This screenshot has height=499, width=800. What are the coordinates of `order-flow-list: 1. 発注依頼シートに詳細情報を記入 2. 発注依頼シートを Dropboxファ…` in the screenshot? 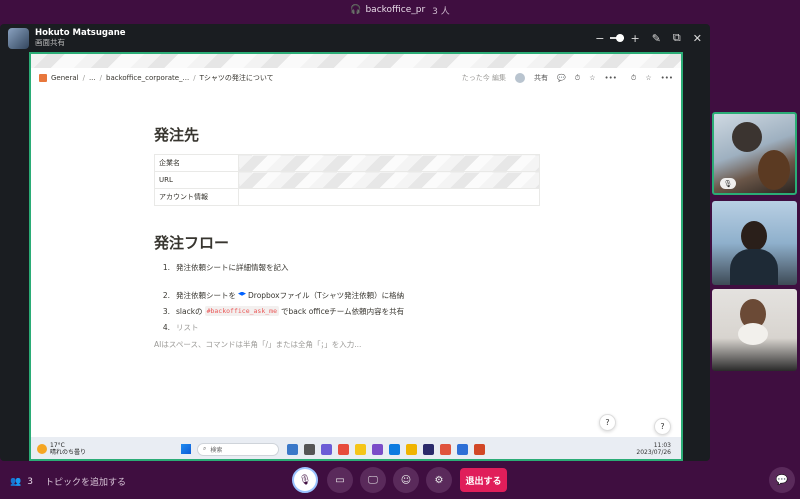 It's located at (349, 297).